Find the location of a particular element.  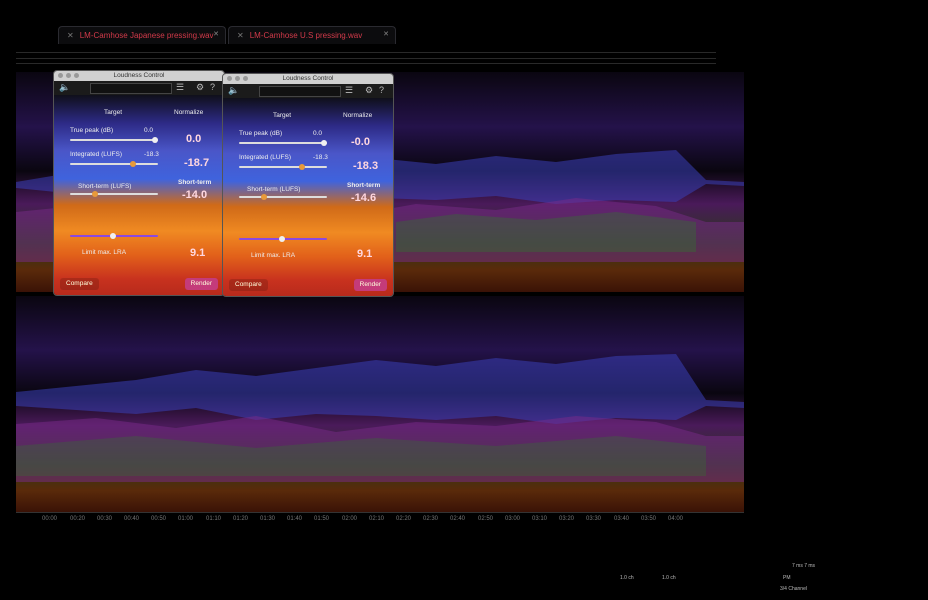

status-readout: PM is located at coordinates (787, 578).